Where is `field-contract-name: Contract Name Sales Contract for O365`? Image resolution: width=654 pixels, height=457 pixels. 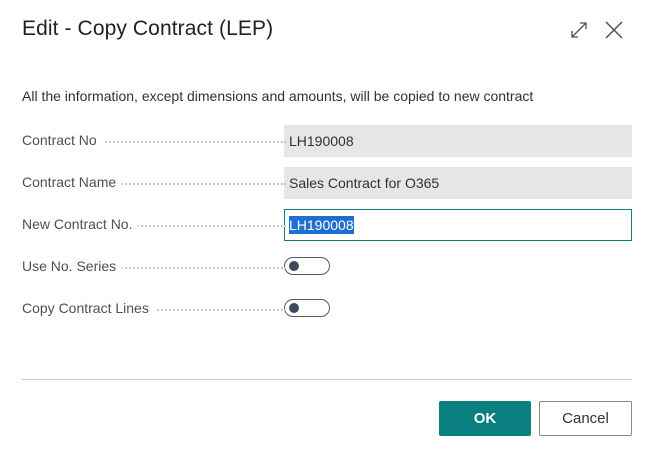
field-contract-name: Contract Name Sales Contract for O365 is located at coordinates (327, 183).